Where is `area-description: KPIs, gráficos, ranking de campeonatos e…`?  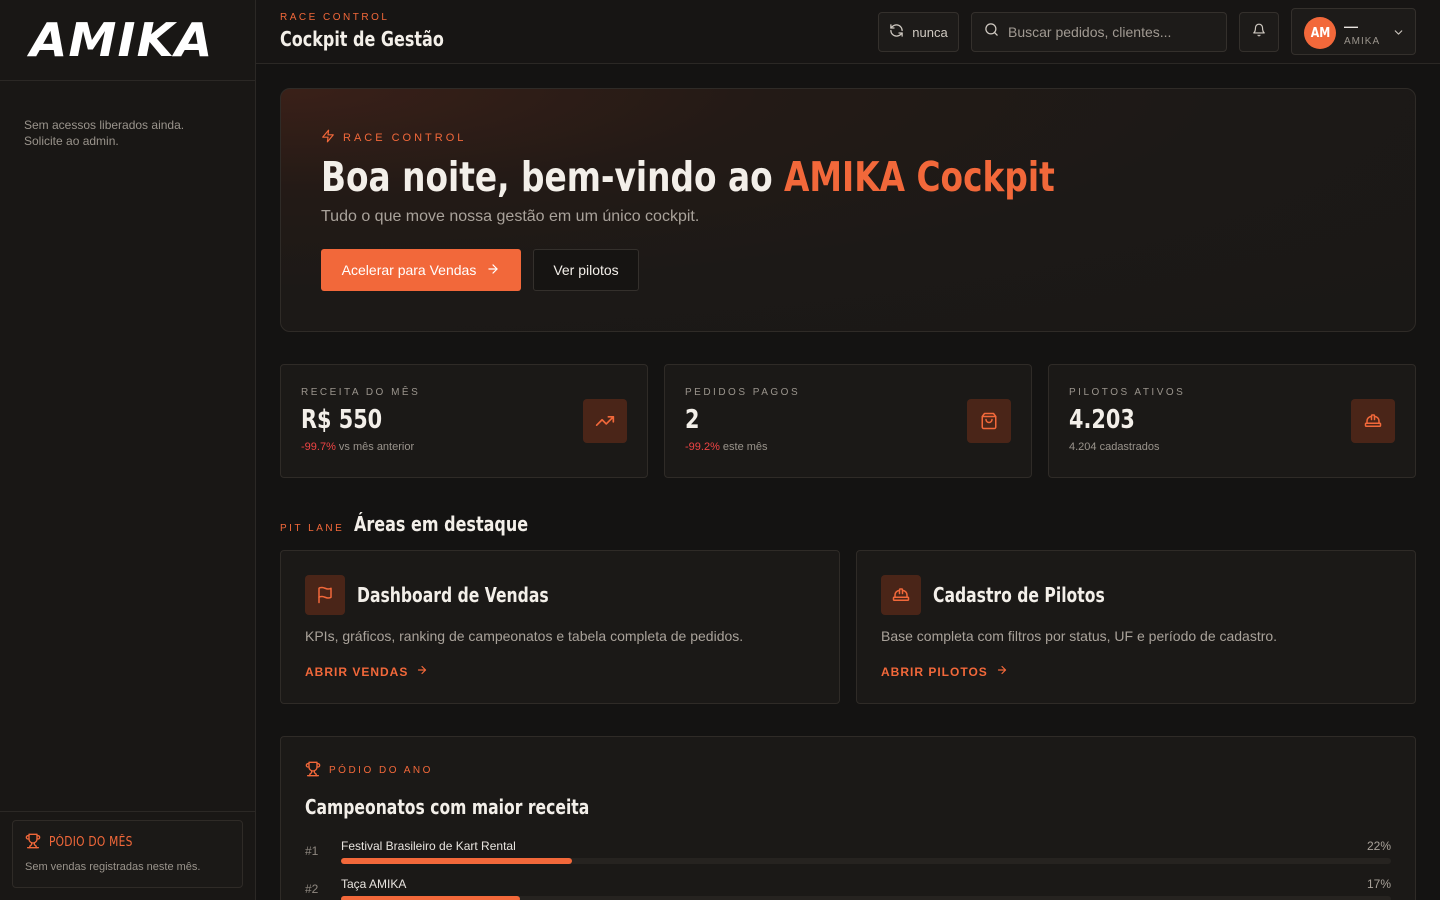 area-description: KPIs, gráficos, ranking de campeonatos e… is located at coordinates (524, 636).